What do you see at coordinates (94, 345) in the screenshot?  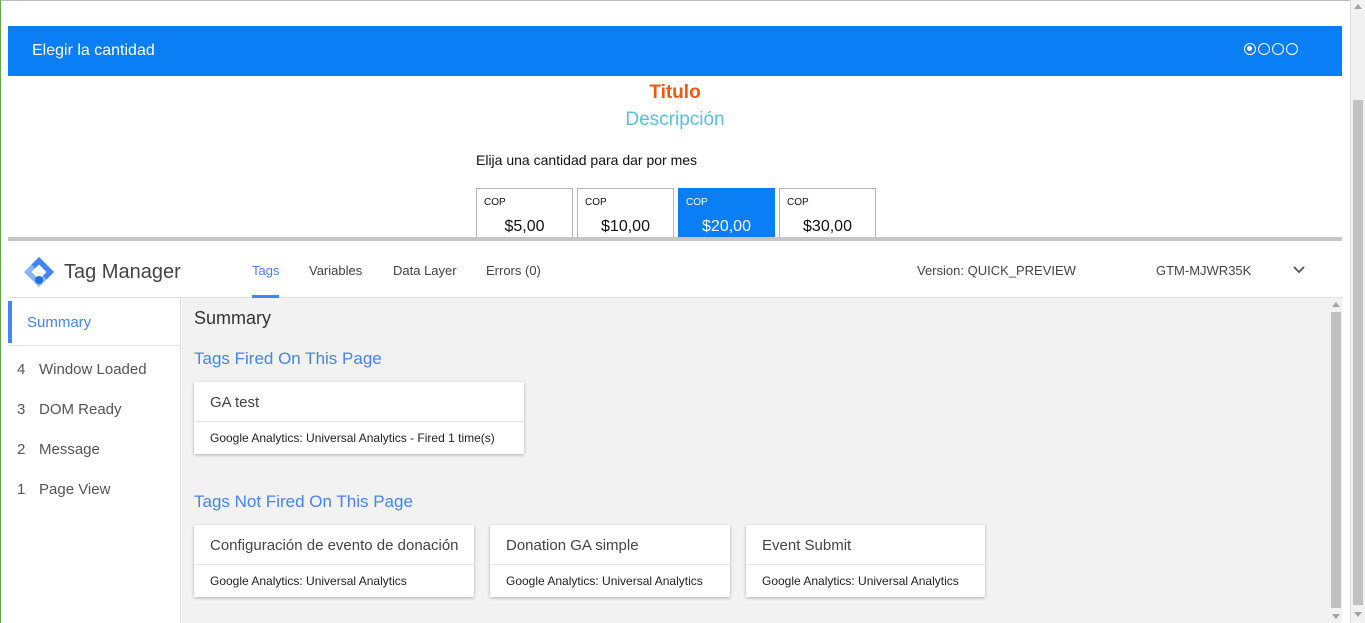 I see `sidebar-divider` at bounding box center [94, 345].